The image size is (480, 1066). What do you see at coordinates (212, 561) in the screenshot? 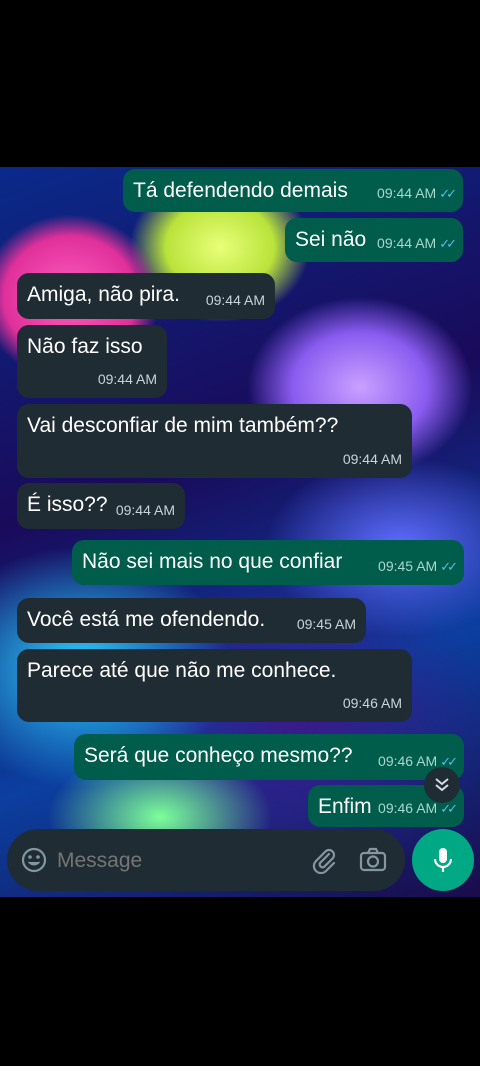
I see `message-text: Não sei mais no que confiar` at bounding box center [212, 561].